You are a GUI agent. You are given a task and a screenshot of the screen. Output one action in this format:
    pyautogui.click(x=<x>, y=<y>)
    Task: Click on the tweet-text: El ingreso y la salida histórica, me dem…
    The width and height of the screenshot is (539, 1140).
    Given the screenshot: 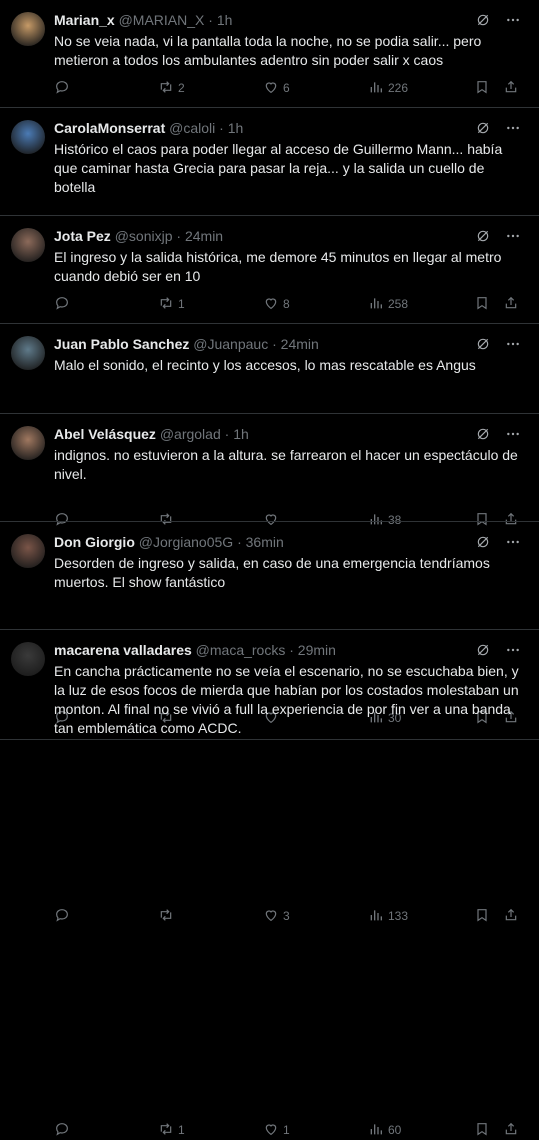 What is the action you would take?
    pyautogui.click(x=278, y=266)
    